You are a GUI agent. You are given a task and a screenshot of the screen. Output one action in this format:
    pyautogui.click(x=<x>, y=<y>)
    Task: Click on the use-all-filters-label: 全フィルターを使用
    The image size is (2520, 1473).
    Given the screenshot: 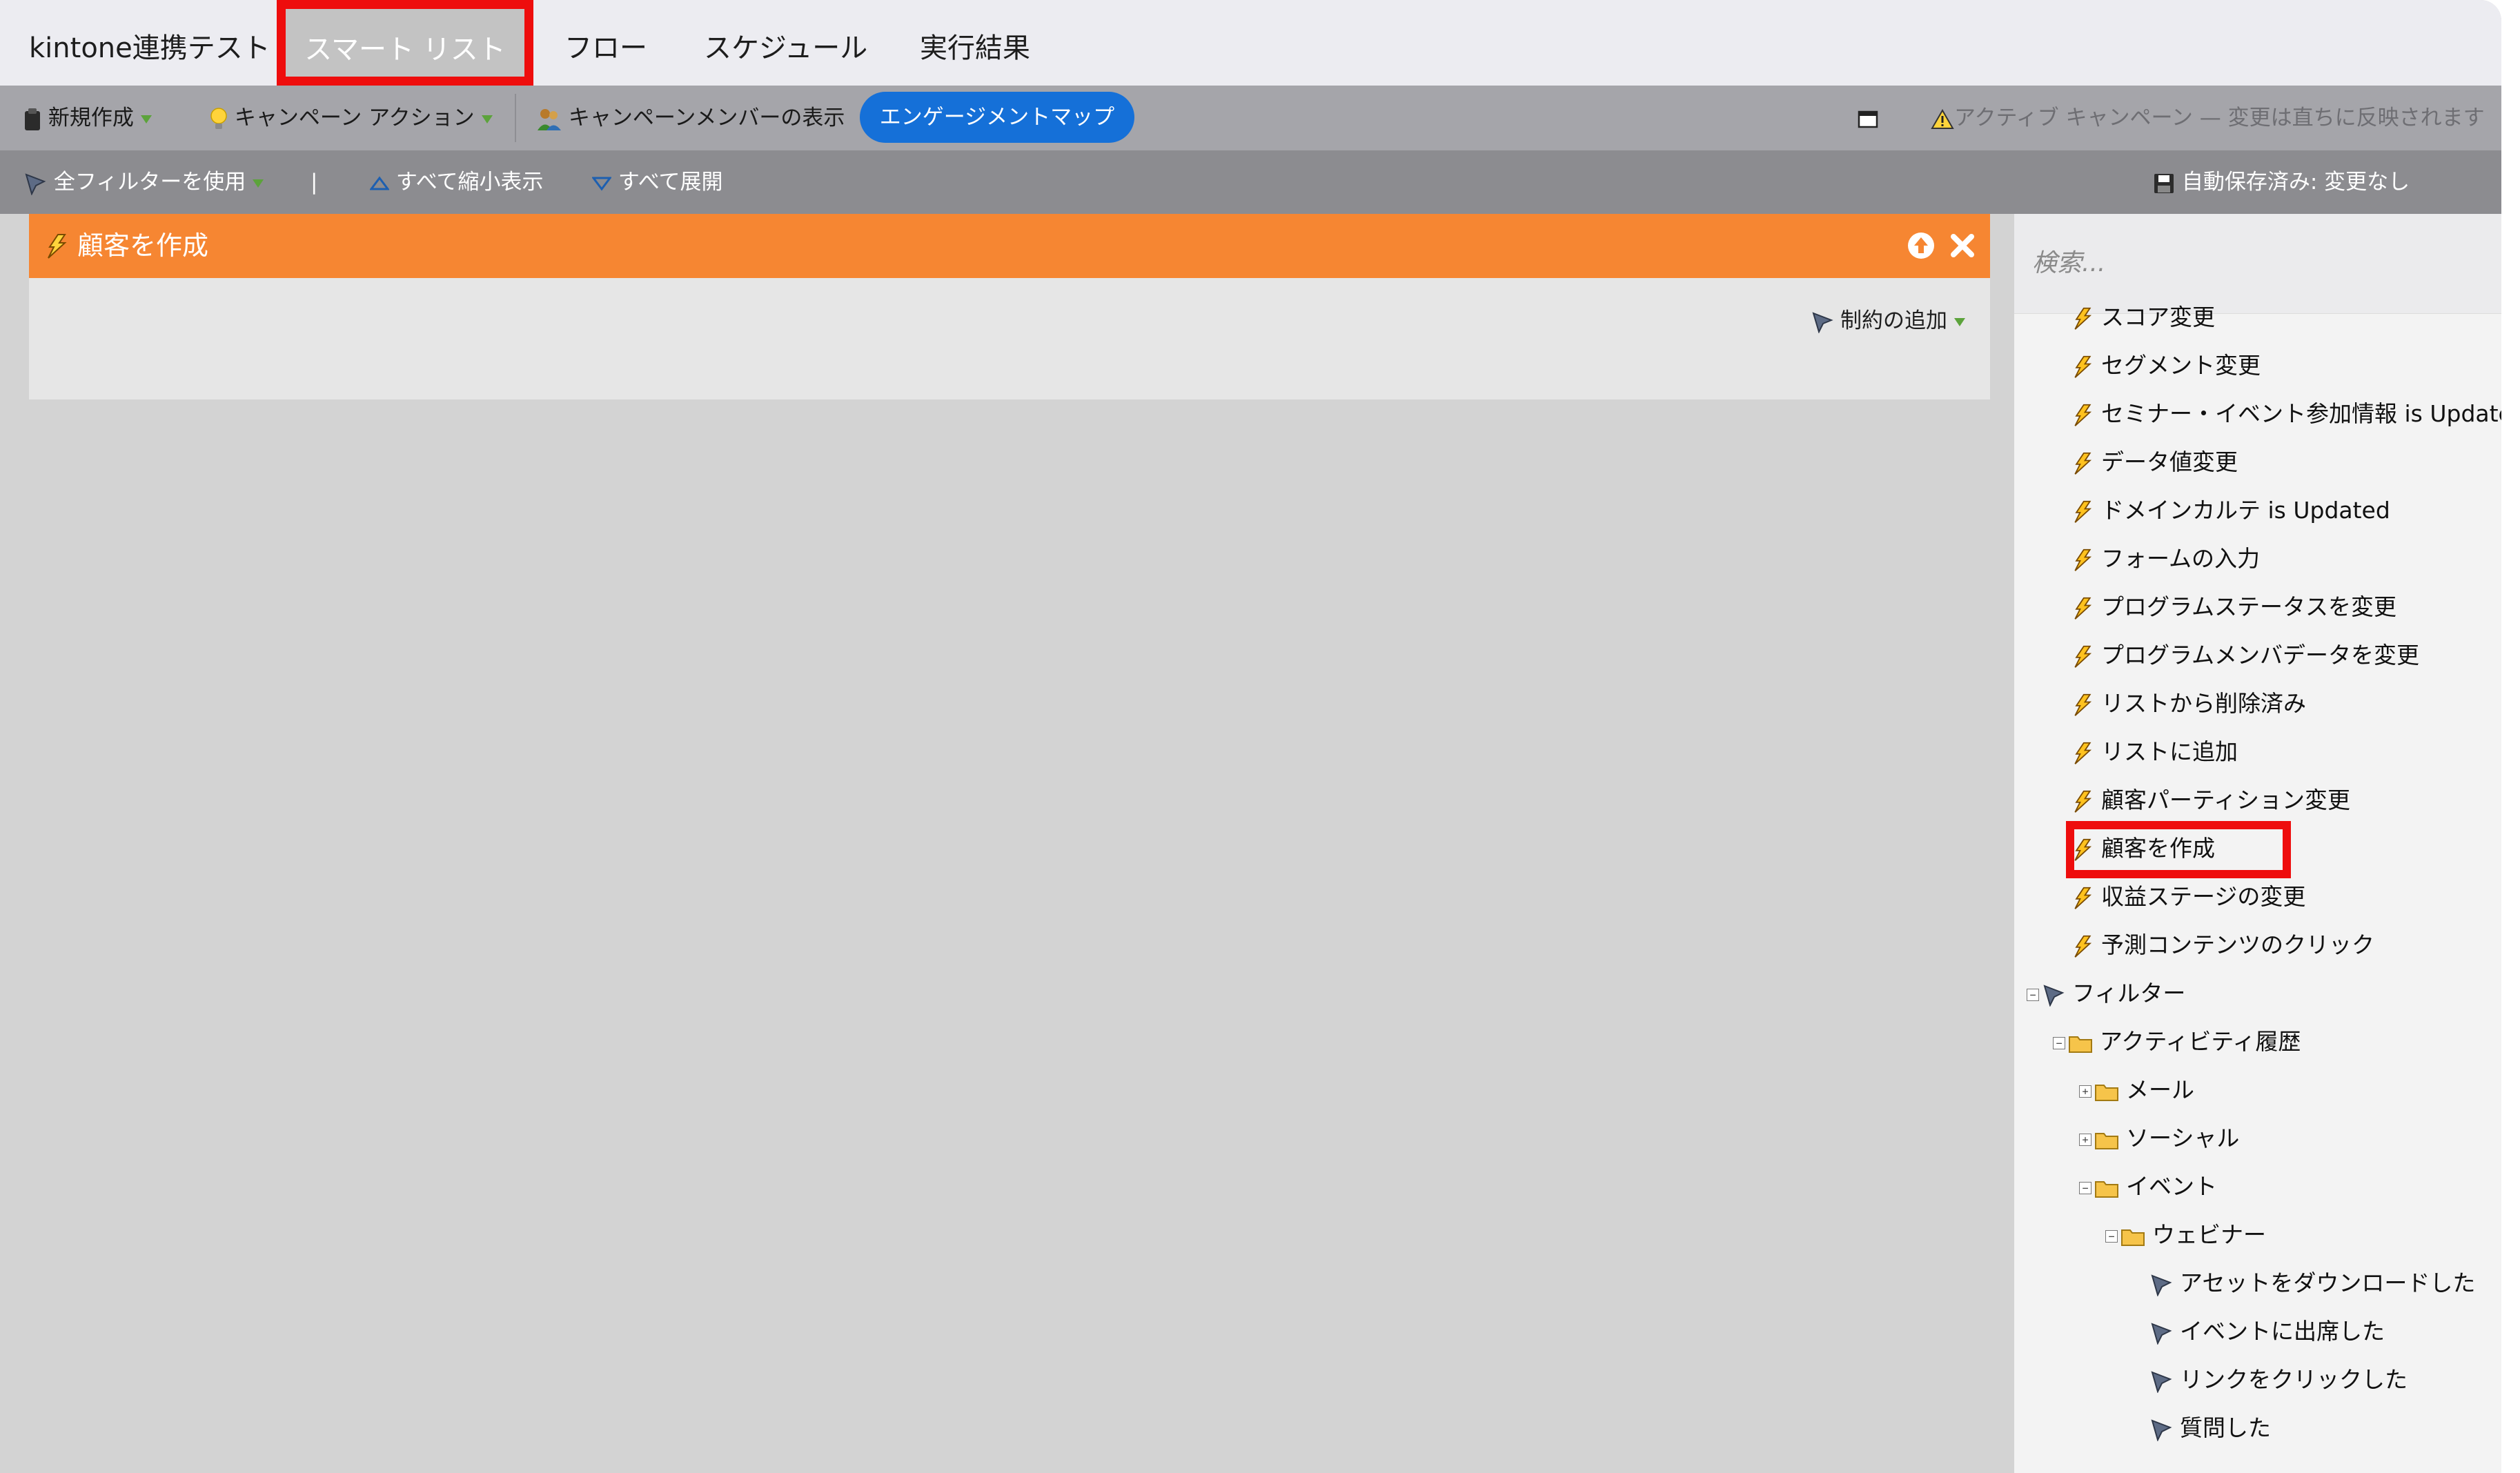 What is the action you would take?
    pyautogui.click(x=149, y=182)
    